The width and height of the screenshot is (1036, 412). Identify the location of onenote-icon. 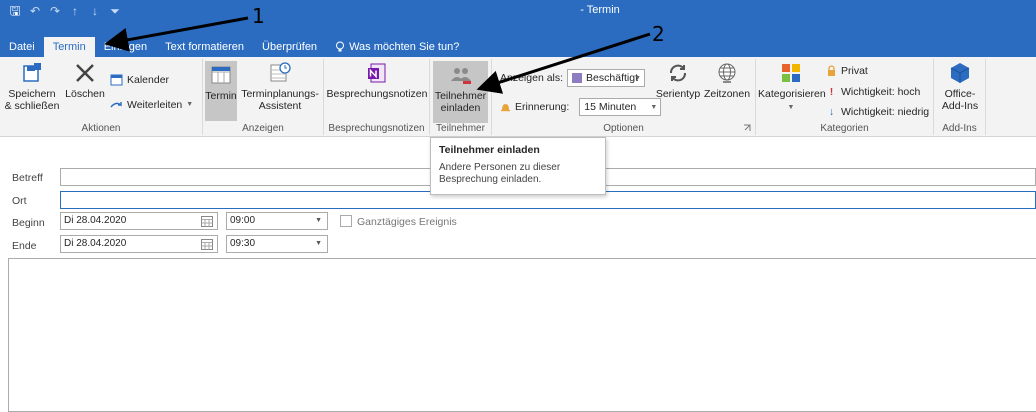
(377, 73).